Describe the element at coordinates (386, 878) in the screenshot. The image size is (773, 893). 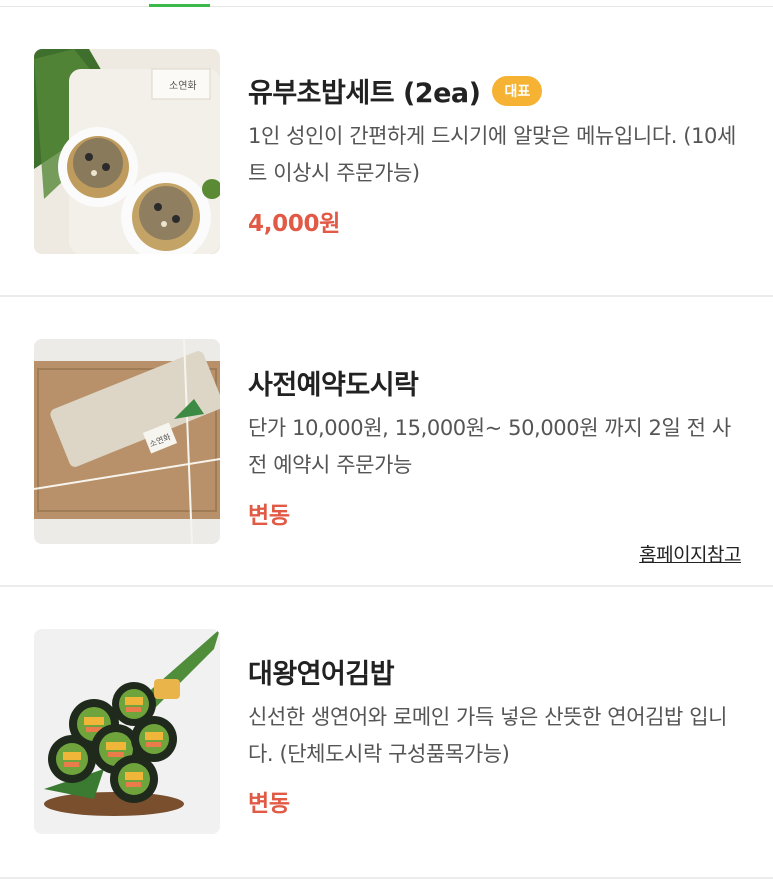
I see `item-divider` at that location.